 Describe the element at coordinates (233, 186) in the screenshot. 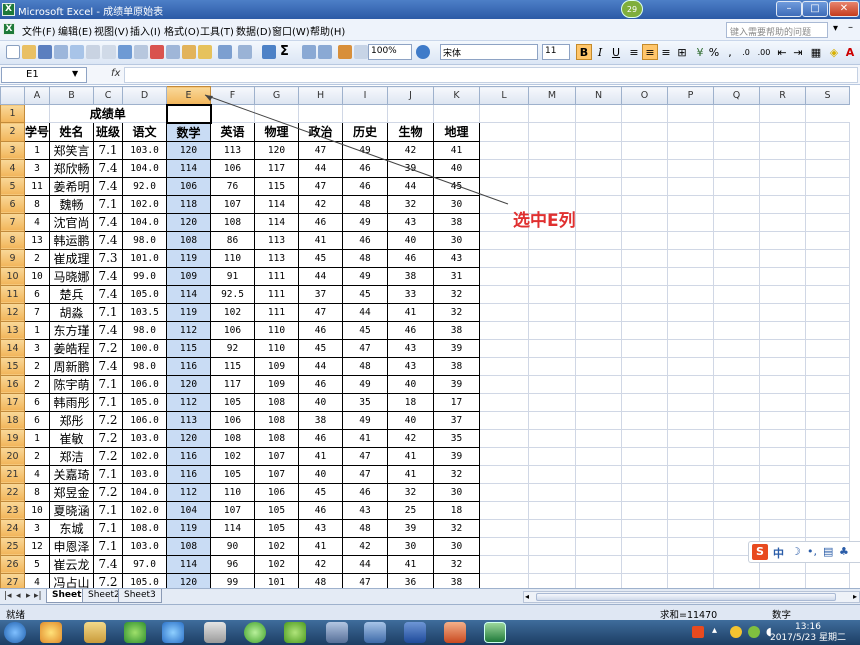

I see `cell: 76` at that location.